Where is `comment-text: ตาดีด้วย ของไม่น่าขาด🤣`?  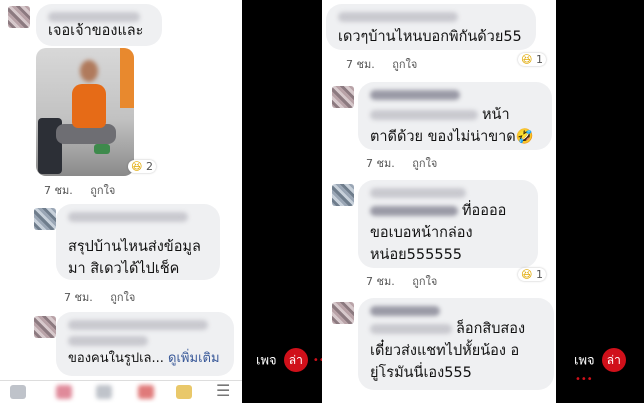
comment-text: ตาดีด้วย ของไม่น่าขาด🤣 is located at coordinates (452, 137).